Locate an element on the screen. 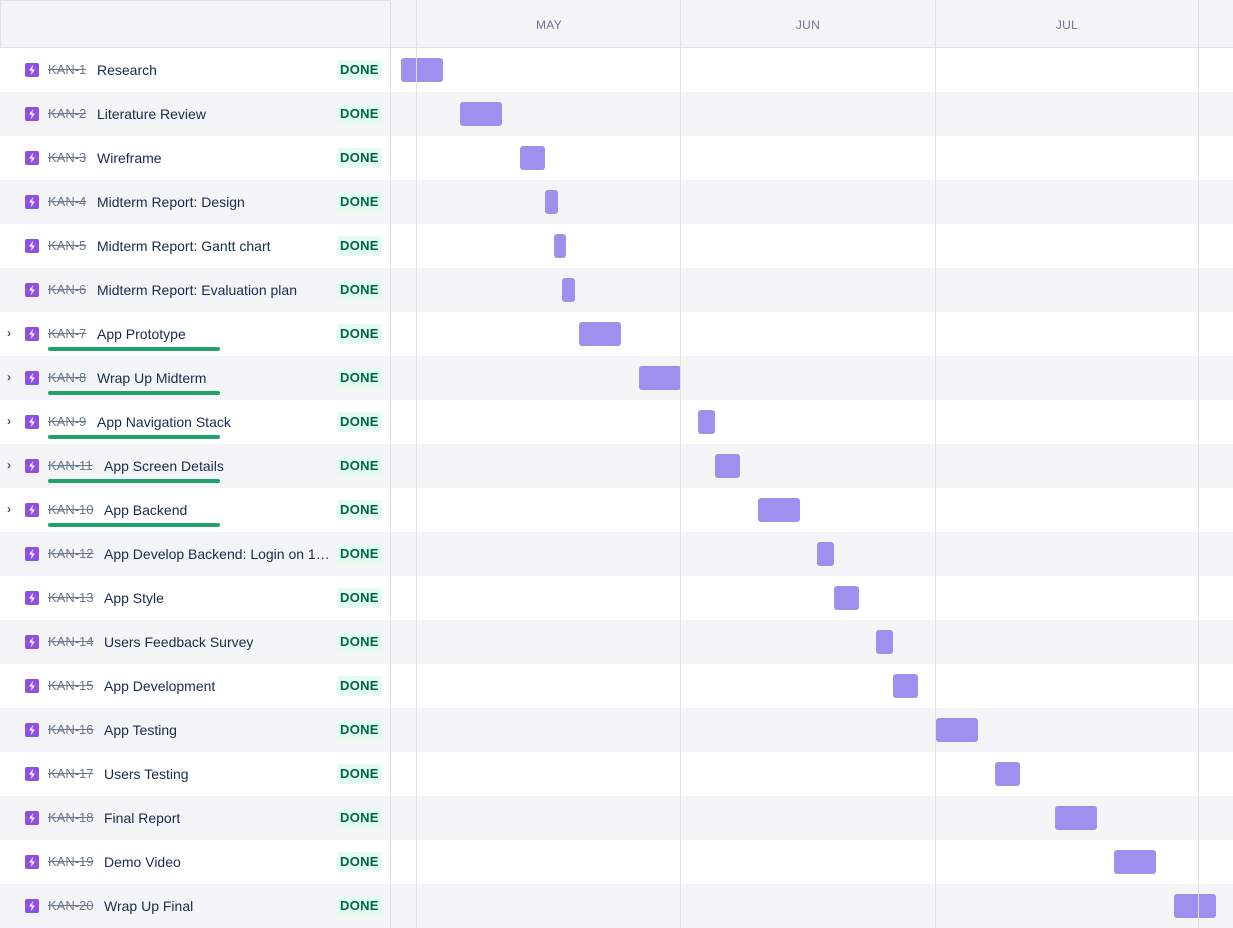 The width and height of the screenshot is (1233, 928). issue-row: › KAN-8 Wrap Up Midterm DONE is located at coordinates (616, 378).